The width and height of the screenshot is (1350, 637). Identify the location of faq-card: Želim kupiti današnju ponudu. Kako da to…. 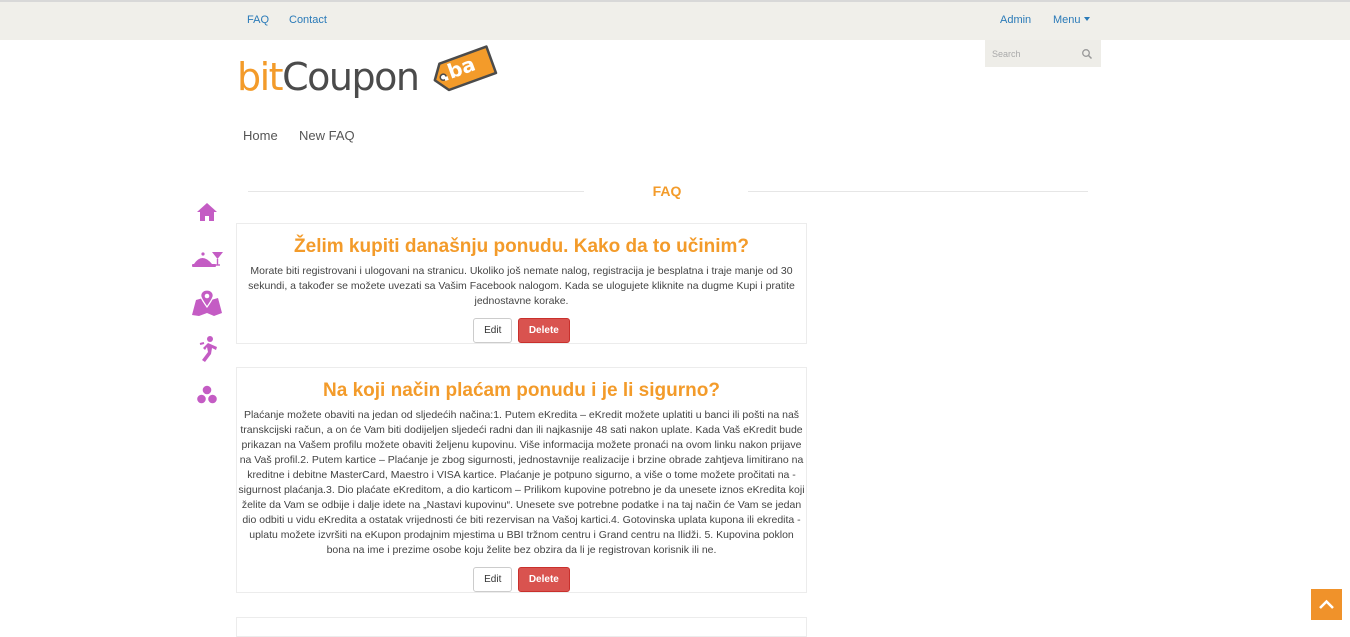
(521, 283).